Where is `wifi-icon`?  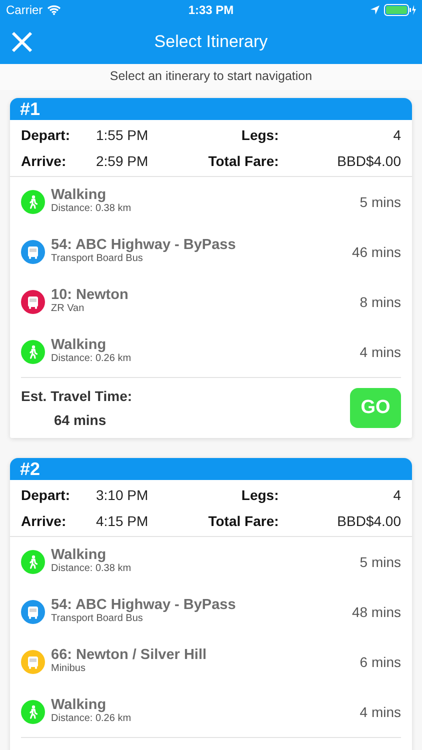
wifi-icon is located at coordinates (53, 10).